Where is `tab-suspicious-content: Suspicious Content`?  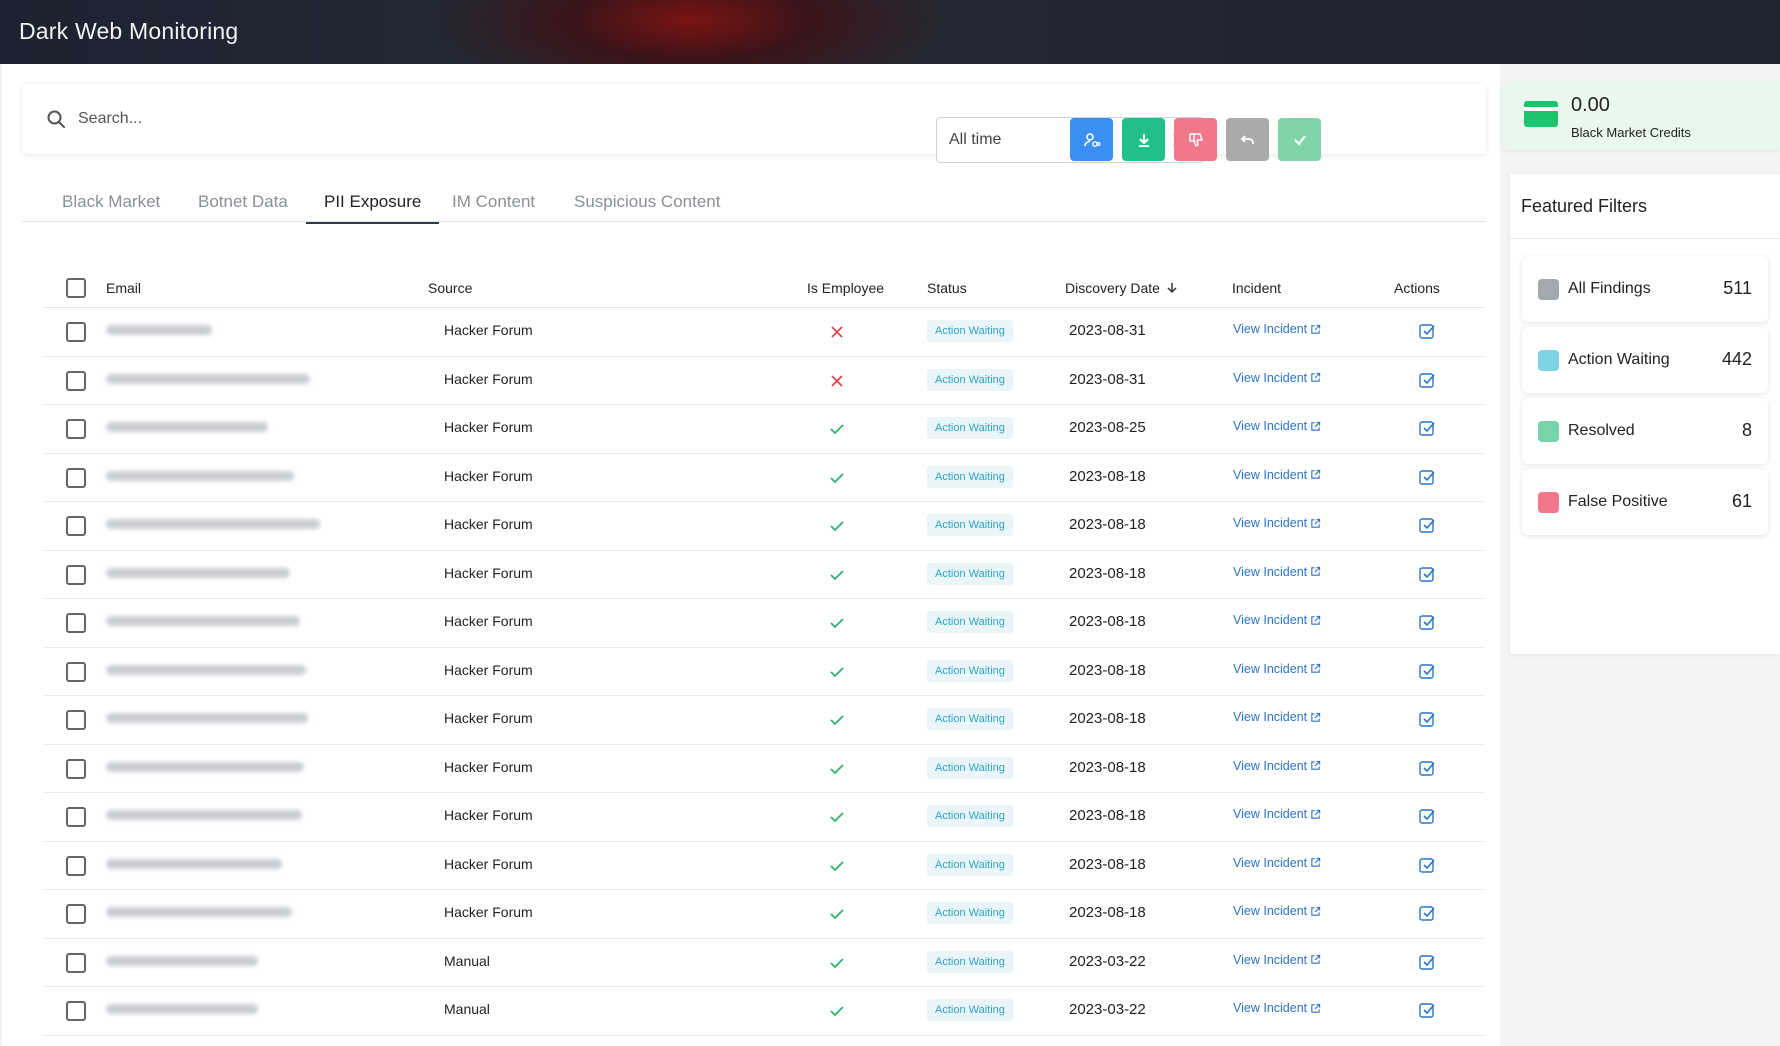 tab-suspicious-content: Suspicious Content is located at coordinates (647, 207).